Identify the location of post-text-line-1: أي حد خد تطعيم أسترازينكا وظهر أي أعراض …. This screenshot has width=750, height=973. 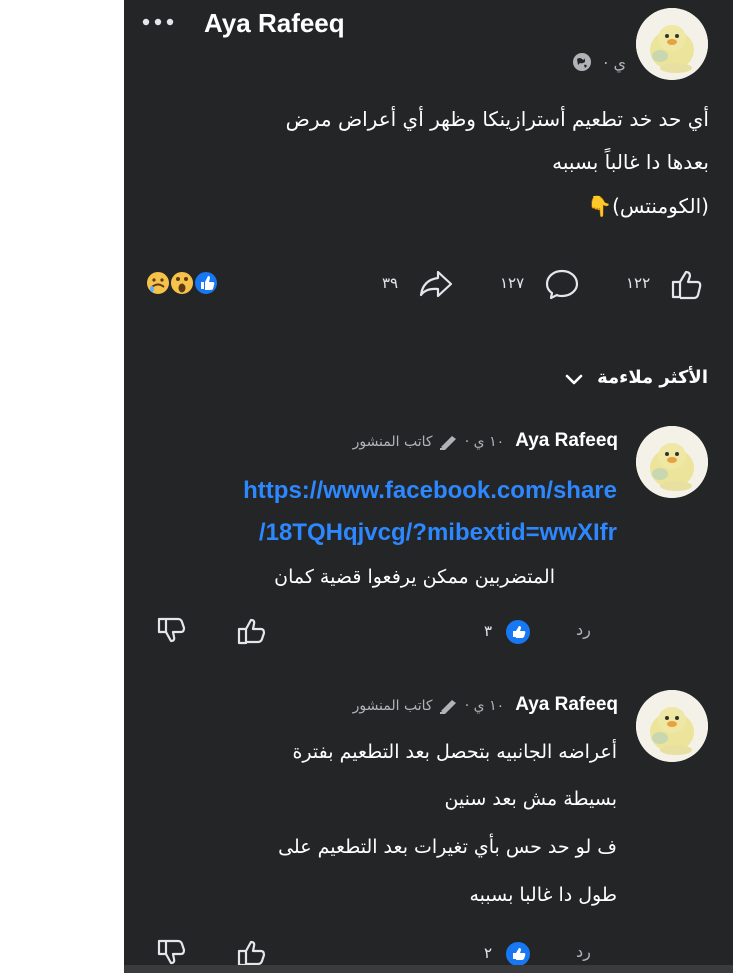
(497, 119).